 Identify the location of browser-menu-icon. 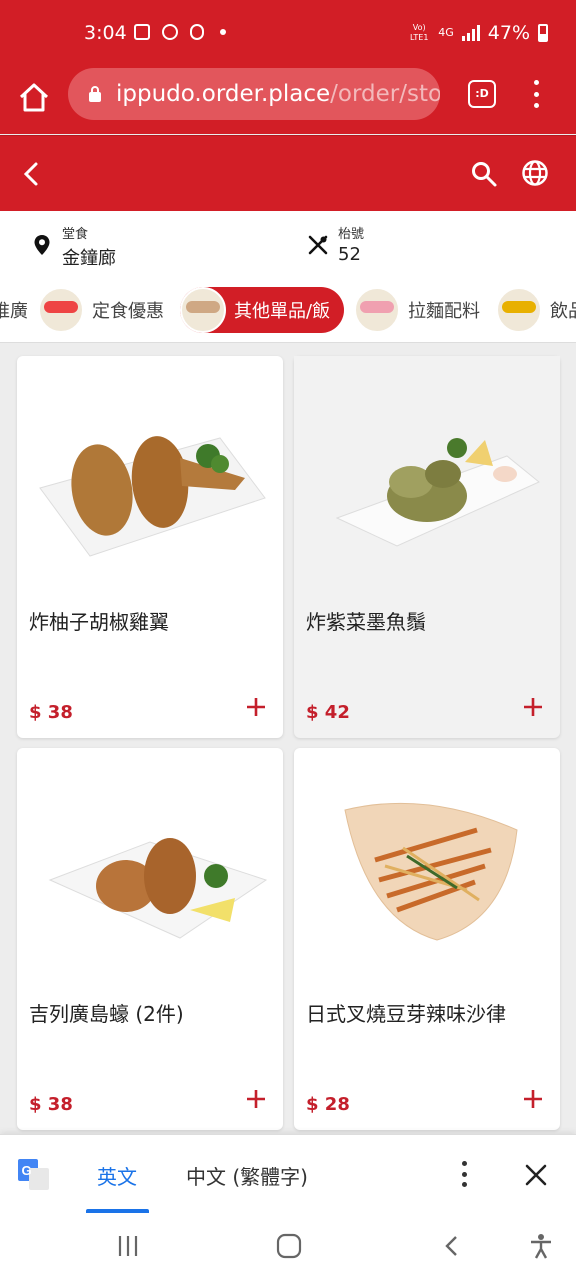
(536, 94).